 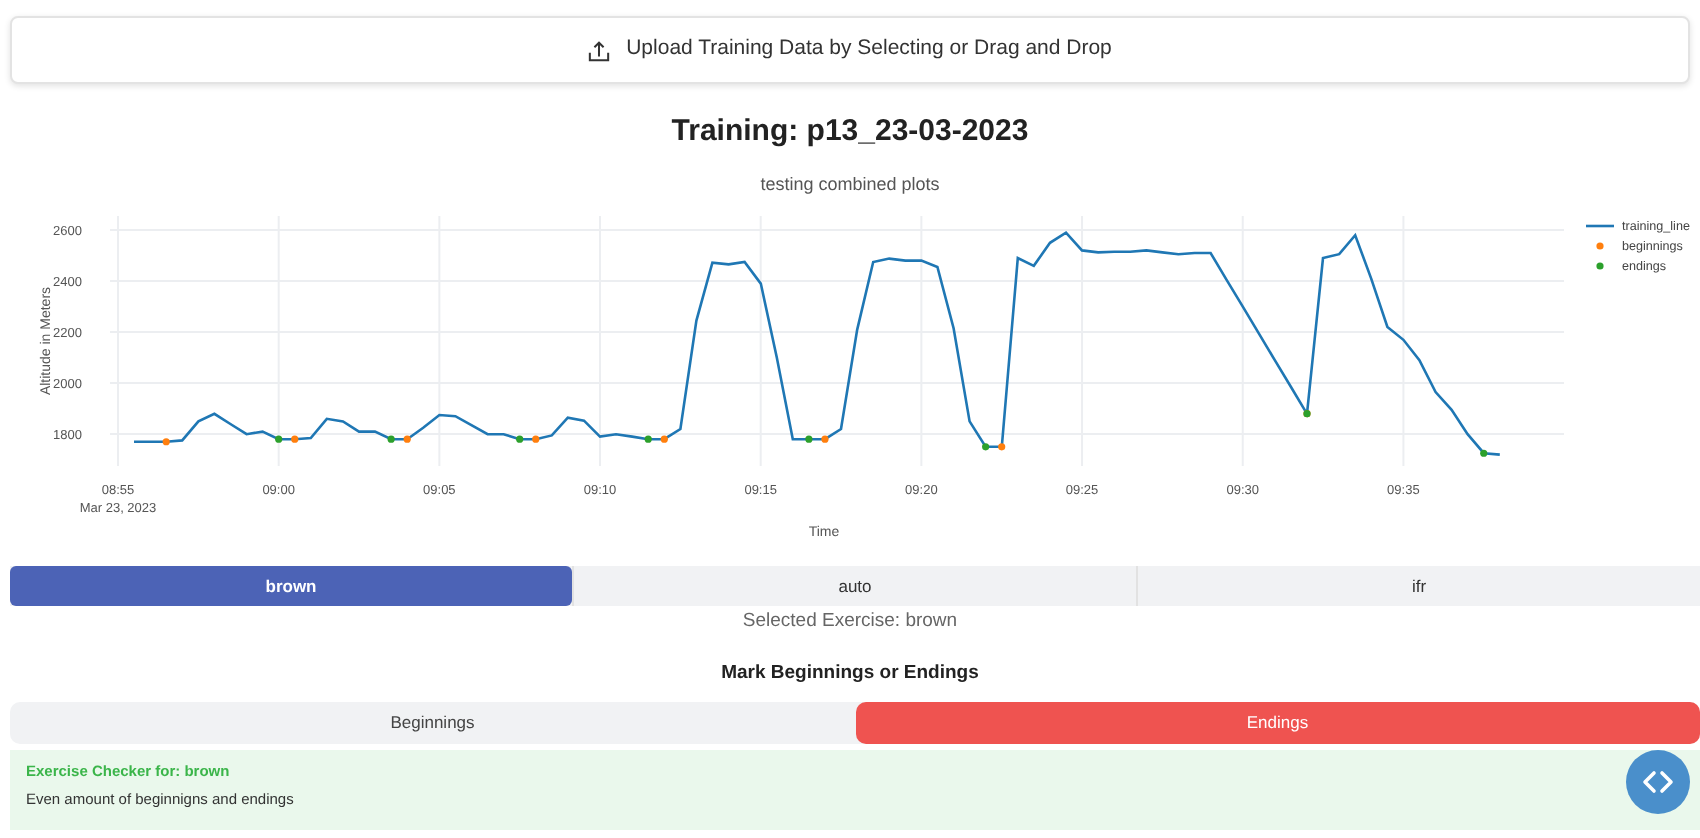 What do you see at coordinates (854, 586) in the screenshot?
I see `exercise-tab: auto` at bounding box center [854, 586].